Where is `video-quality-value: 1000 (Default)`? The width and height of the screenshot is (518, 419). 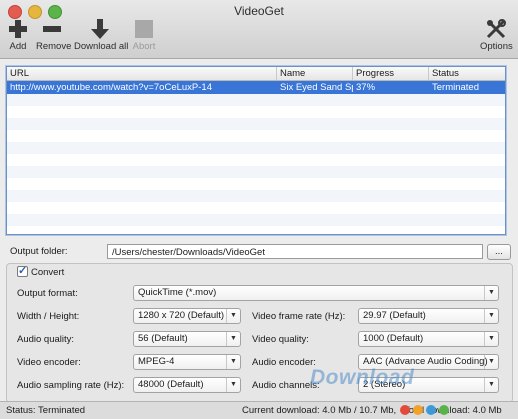 video-quality-value: 1000 (Default) is located at coordinates (393, 338).